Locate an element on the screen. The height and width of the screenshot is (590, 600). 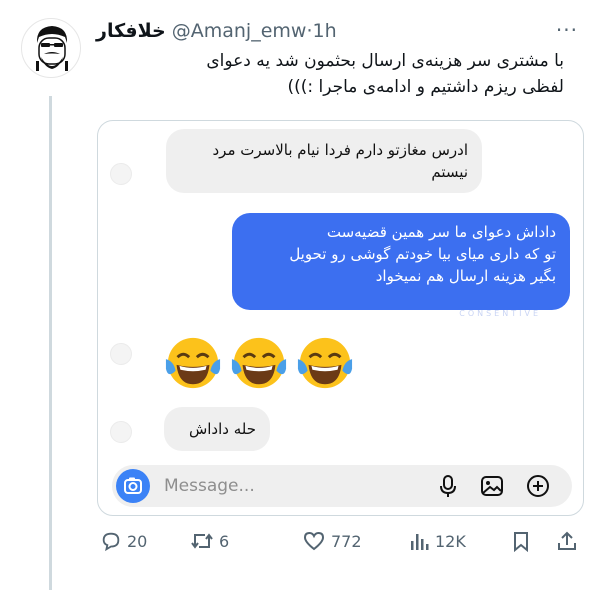
retweet-button: 6 is located at coordinates (209, 541).